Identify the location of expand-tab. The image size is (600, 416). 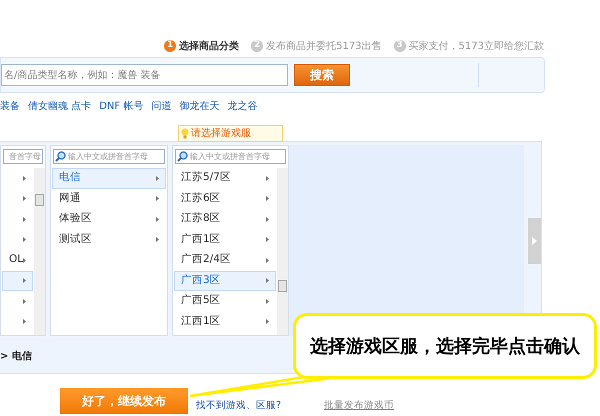
(534, 241).